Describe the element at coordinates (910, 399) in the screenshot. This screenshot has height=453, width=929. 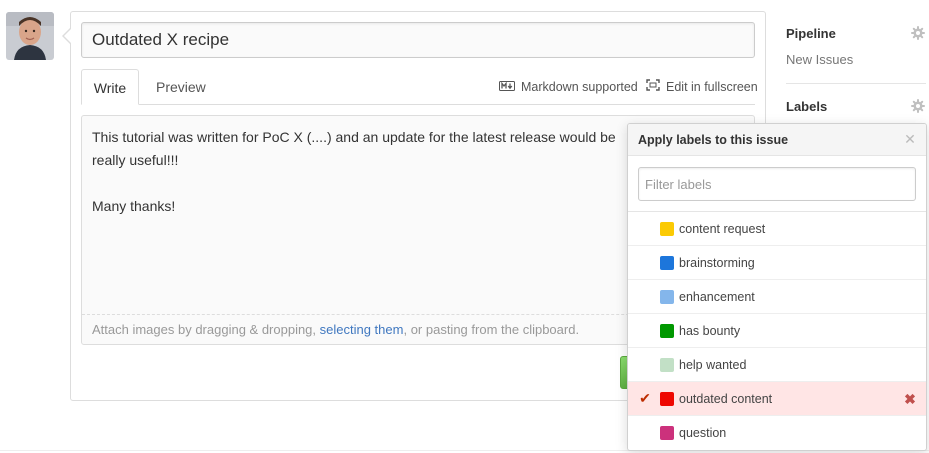
I see `close-icon: ✖` at that location.